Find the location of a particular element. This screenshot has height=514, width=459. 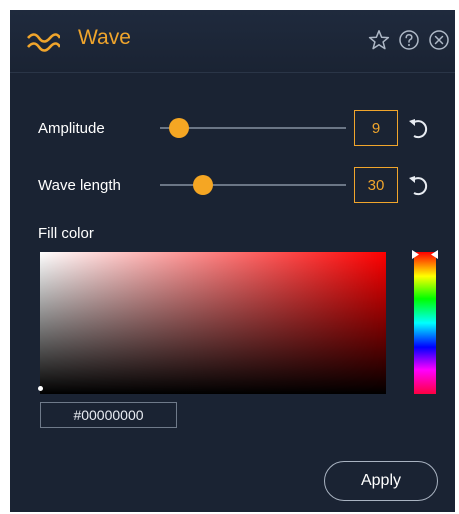

wave-length-slider is located at coordinates (253, 185).